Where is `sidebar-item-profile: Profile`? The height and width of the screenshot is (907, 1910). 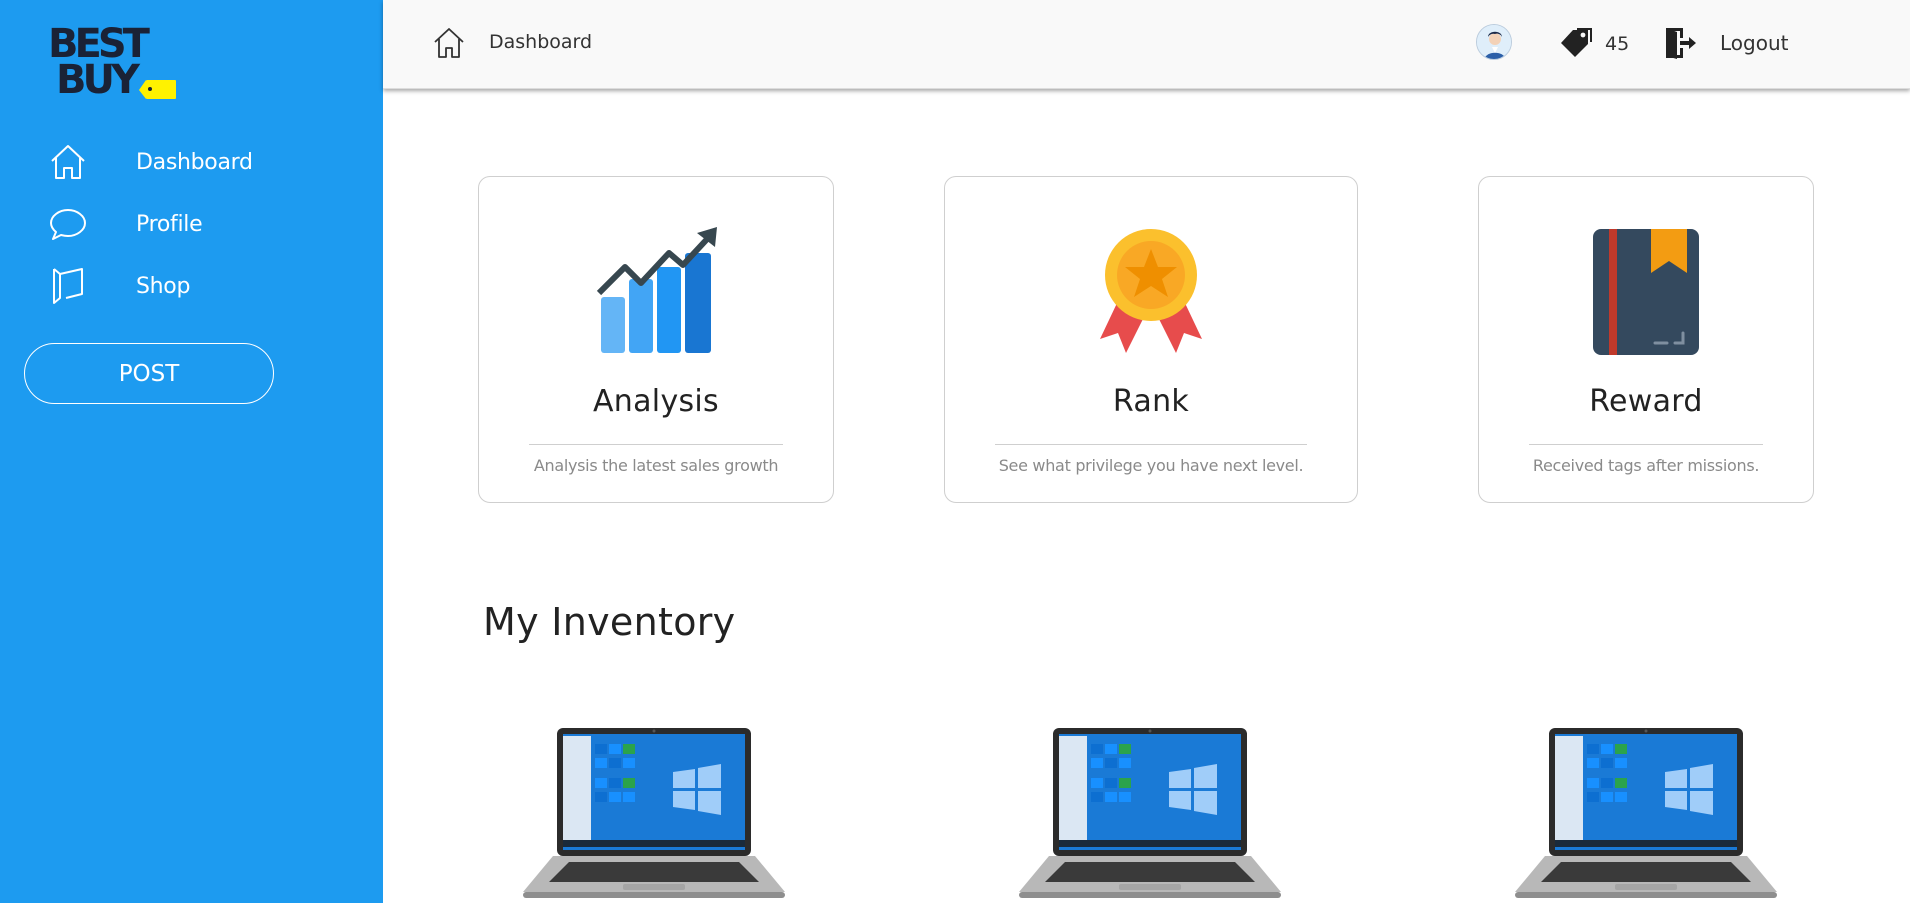 sidebar-item-profile: Profile is located at coordinates (188, 224).